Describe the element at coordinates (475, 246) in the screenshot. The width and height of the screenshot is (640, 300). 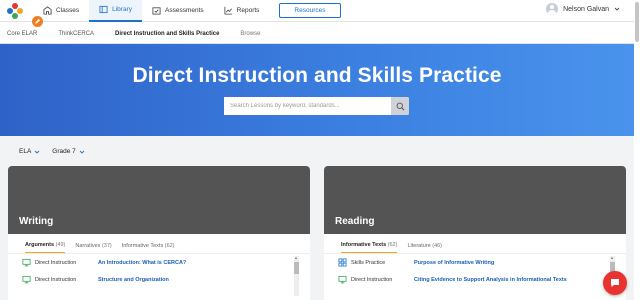
I see `card-tabs: Informative Texts (62) Literature (46)` at that location.